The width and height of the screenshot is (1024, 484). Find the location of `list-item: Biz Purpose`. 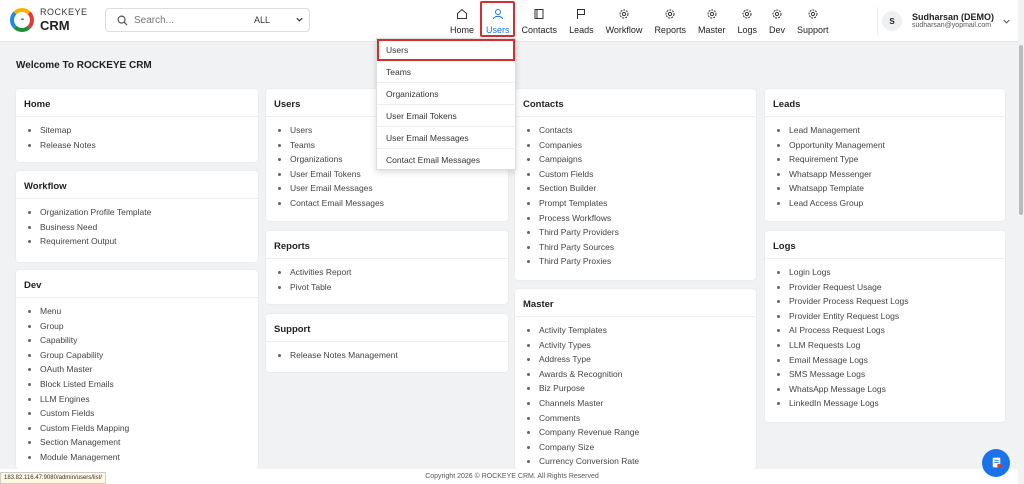

list-item: Biz Purpose is located at coordinates (640, 388).